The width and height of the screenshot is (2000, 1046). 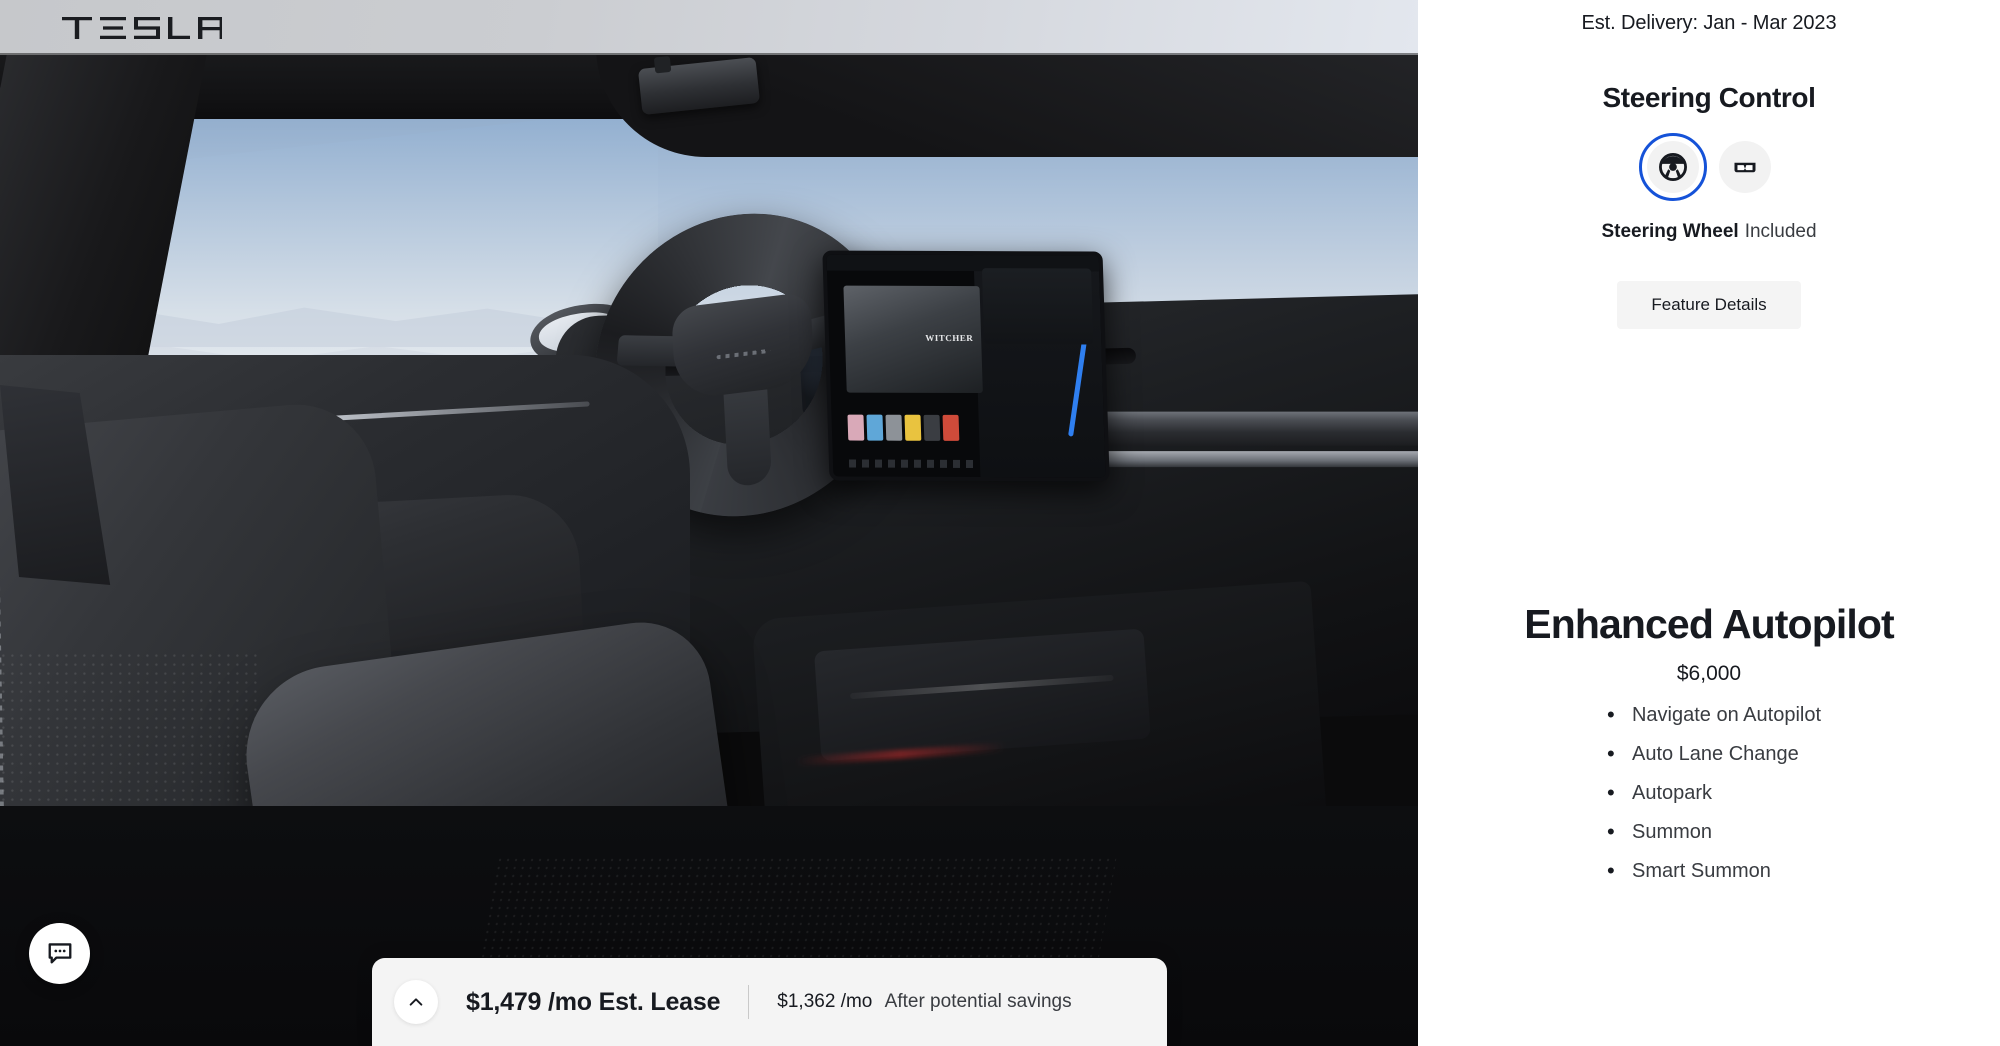 What do you see at coordinates (659, 1001) in the screenshot?
I see `lease-label: Est. Lease` at bounding box center [659, 1001].